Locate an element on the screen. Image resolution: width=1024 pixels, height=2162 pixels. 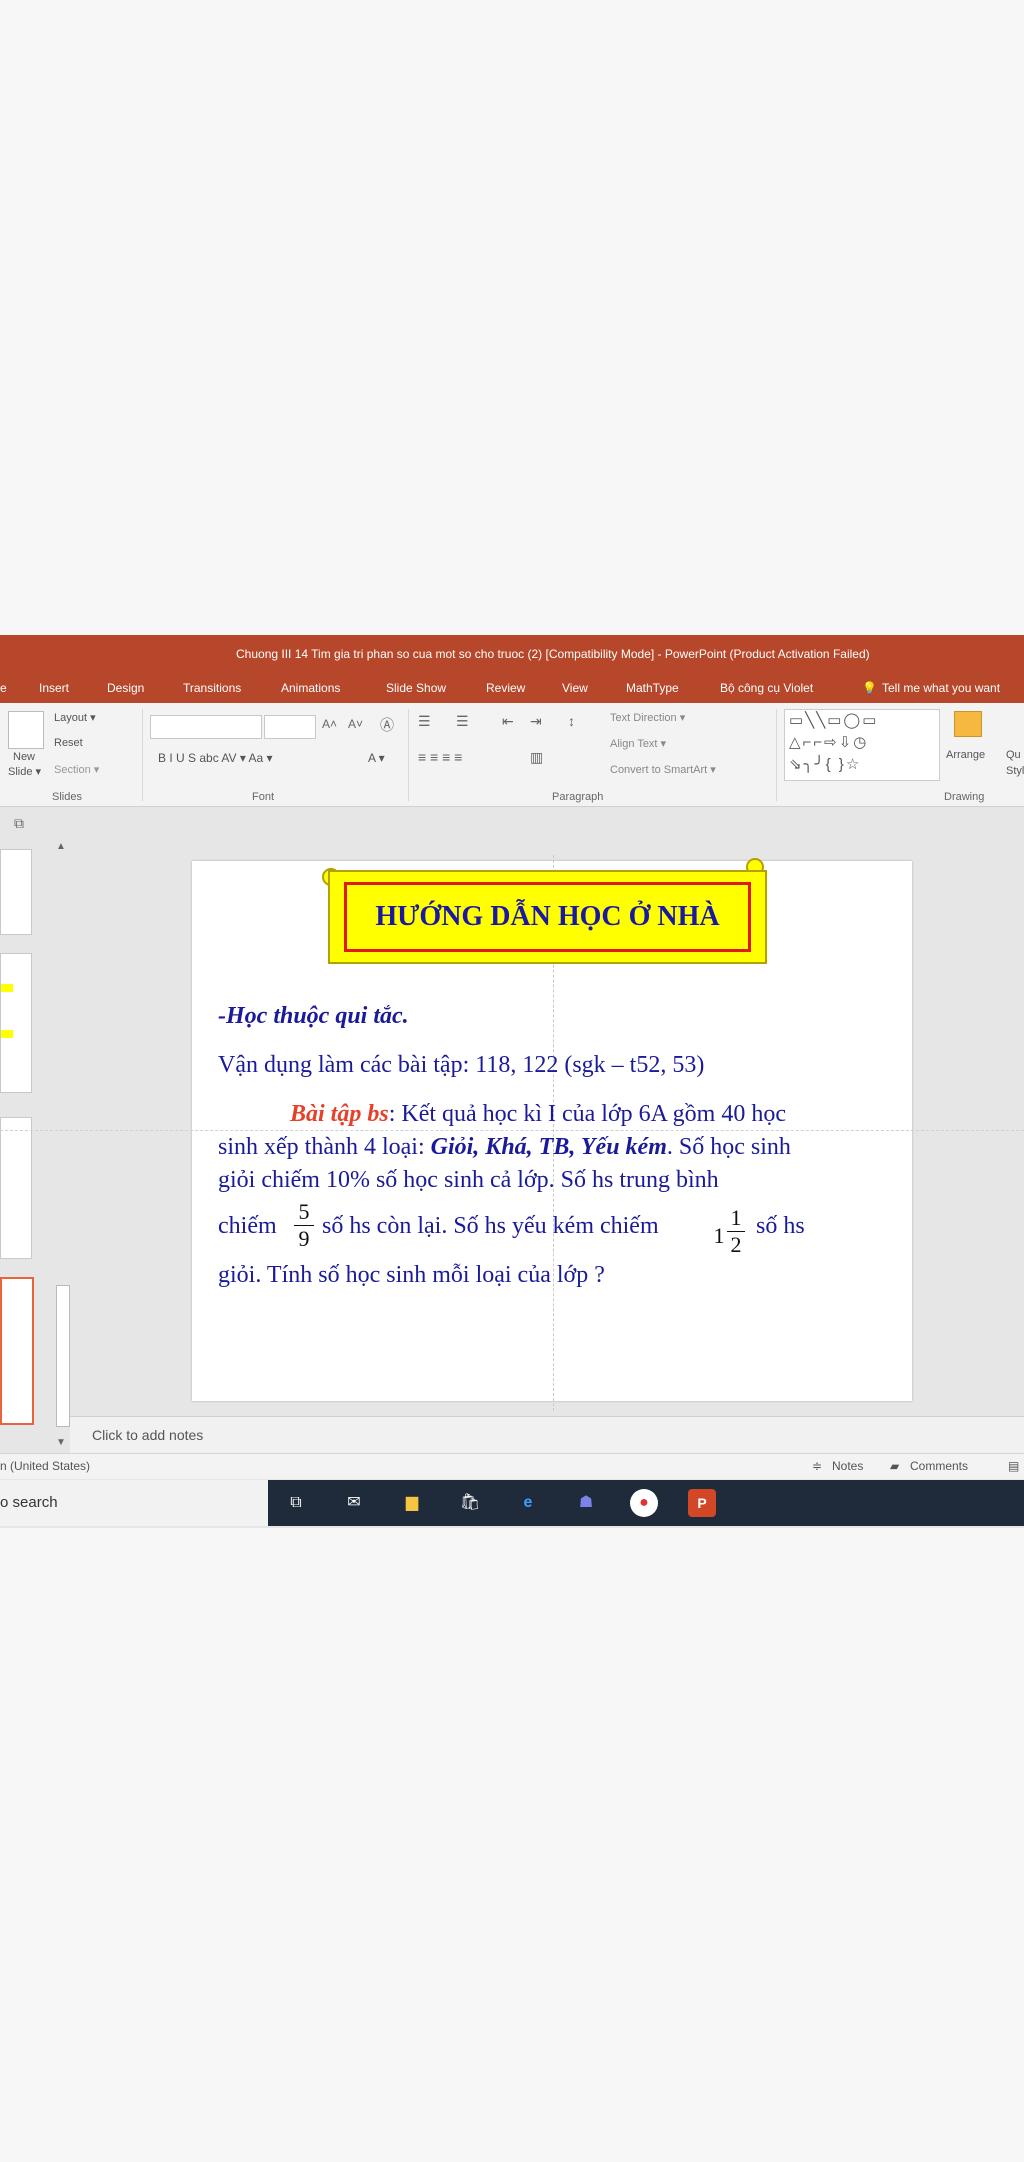
slide-title: HƯỚNG DẪN HỌC Ở NHÀ is located at coordinates (547, 917).